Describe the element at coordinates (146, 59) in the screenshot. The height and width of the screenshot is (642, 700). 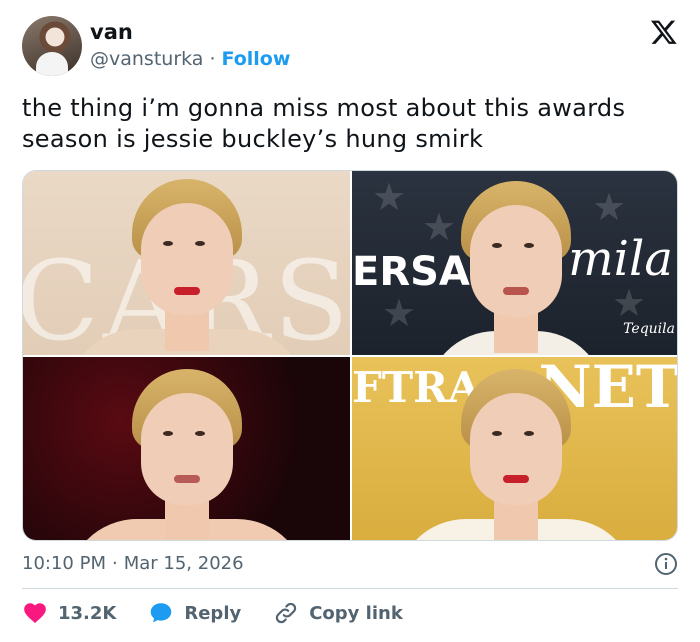
I see `author-handle: @vansturka` at that location.